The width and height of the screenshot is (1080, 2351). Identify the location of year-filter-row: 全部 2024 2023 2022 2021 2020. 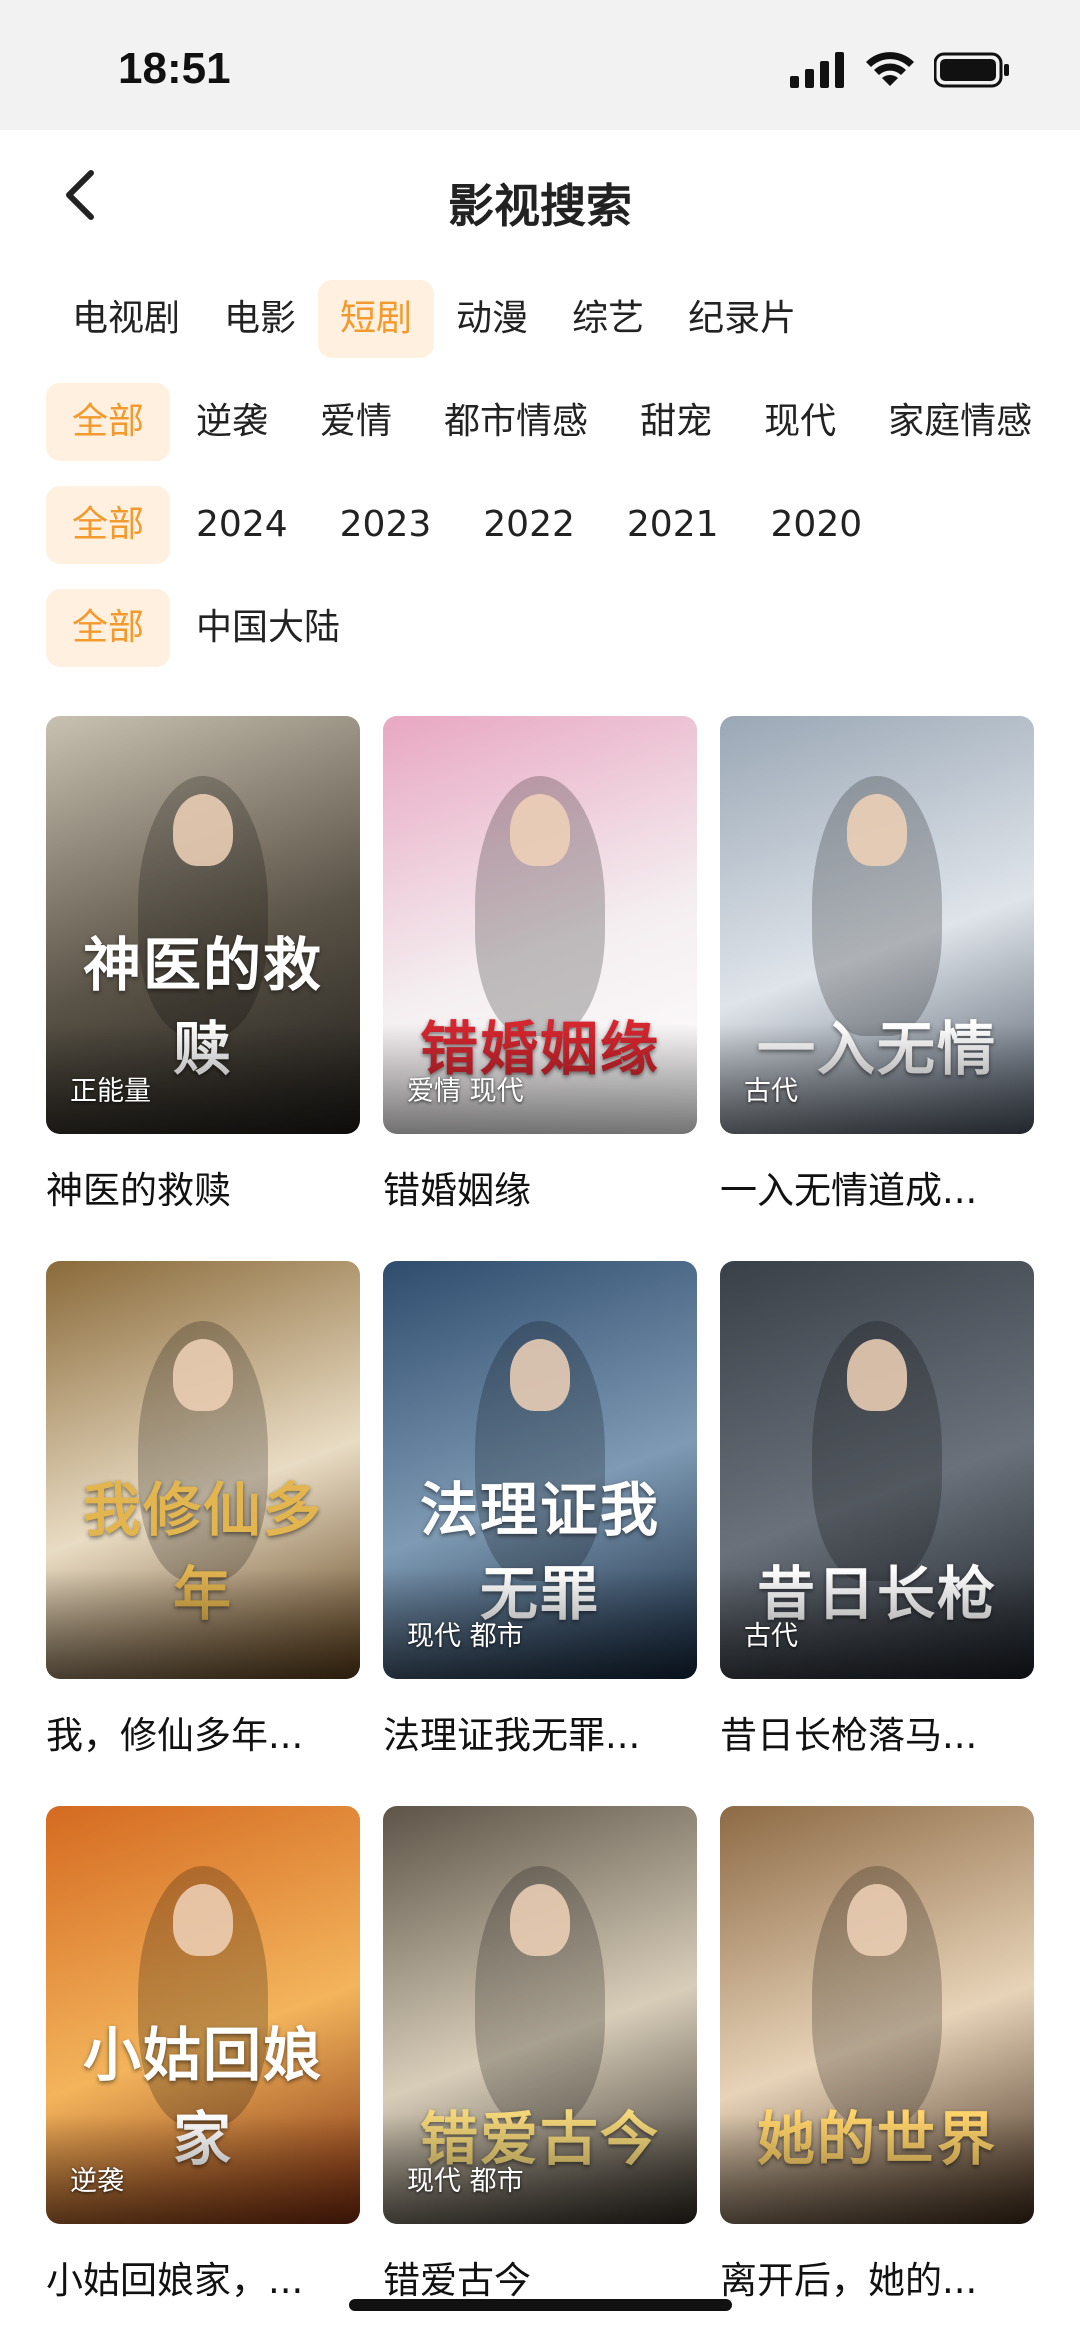
(467, 525).